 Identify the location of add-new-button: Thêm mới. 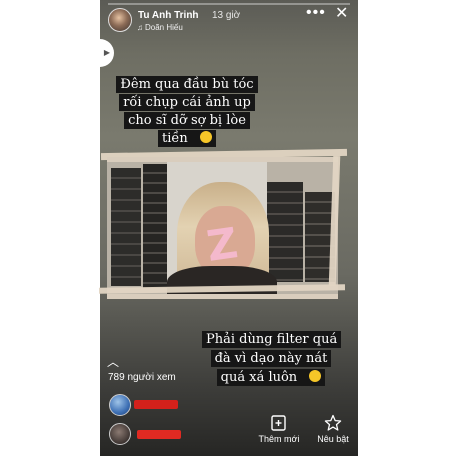
(279, 429).